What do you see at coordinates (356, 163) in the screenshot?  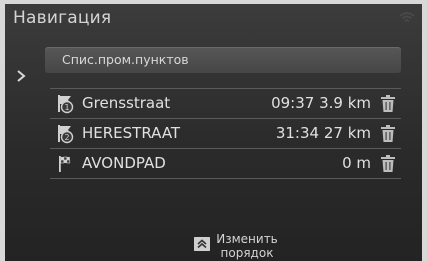 I see `waypoint-eta-distance: 0 m` at bounding box center [356, 163].